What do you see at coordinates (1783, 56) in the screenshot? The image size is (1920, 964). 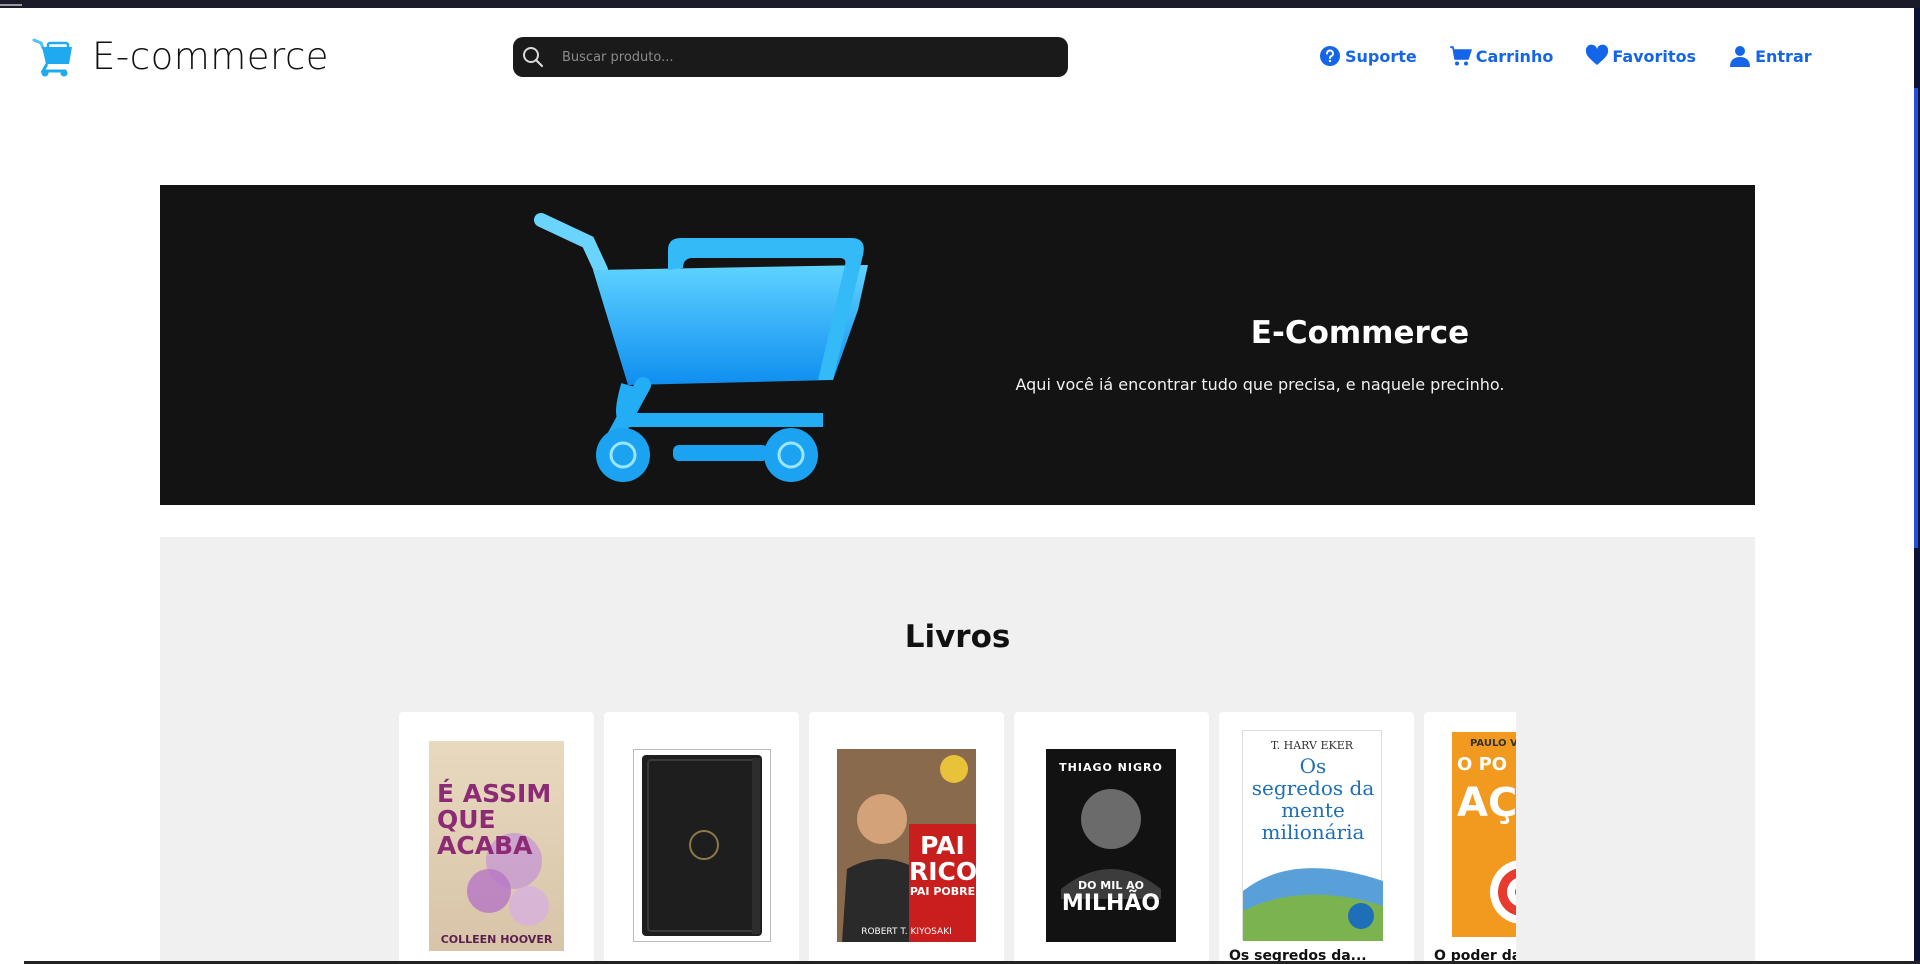 I see `nav-login-label: Entrar` at bounding box center [1783, 56].